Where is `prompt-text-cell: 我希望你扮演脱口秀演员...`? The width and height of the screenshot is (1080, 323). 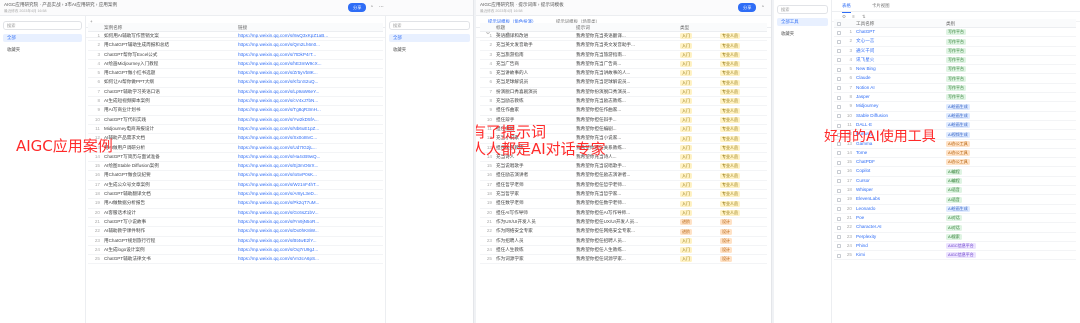
prompt-text-cell: 我希望你扮演脱口秀演员... is located at coordinates (626, 92).